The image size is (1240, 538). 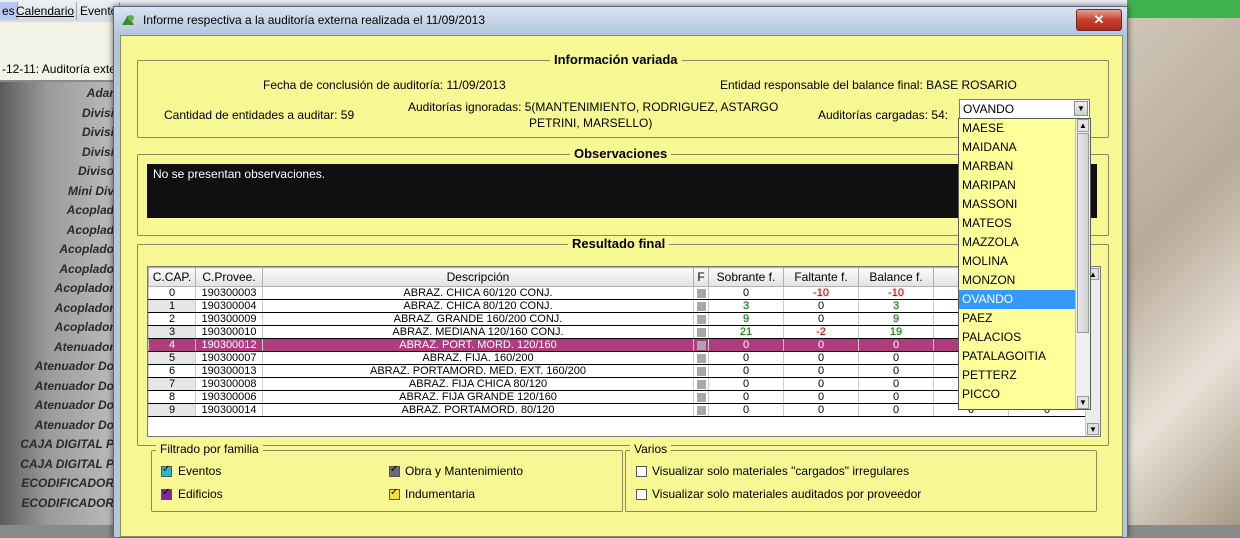 I want to click on col-header-faltante: Faltante f., so click(x=821, y=277).